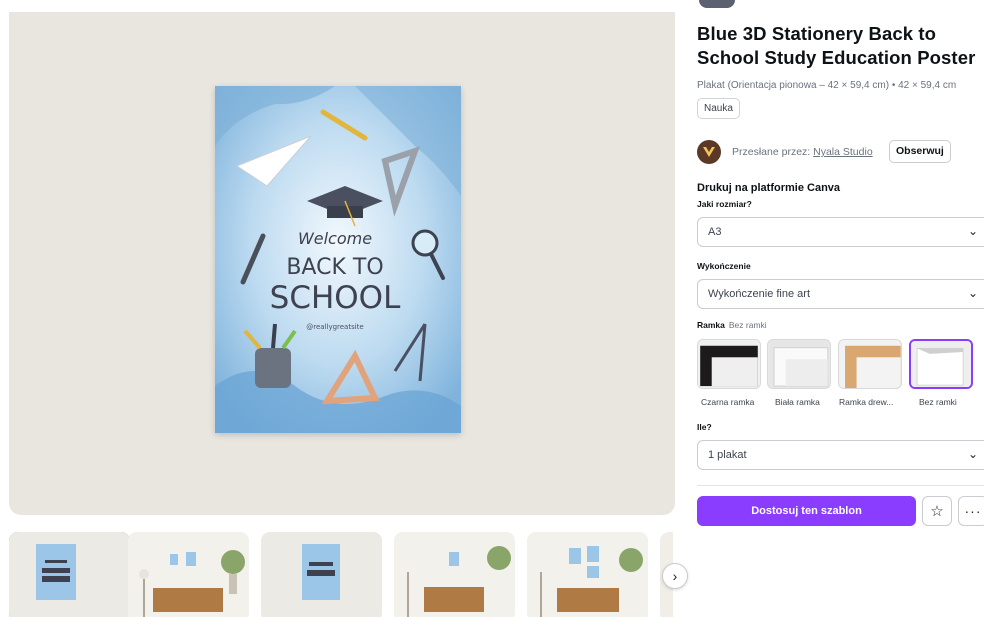 The height and width of the screenshot is (617, 984). What do you see at coordinates (920, 151) in the screenshot?
I see `follow-button: Obserwuj` at bounding box center [920, 151].